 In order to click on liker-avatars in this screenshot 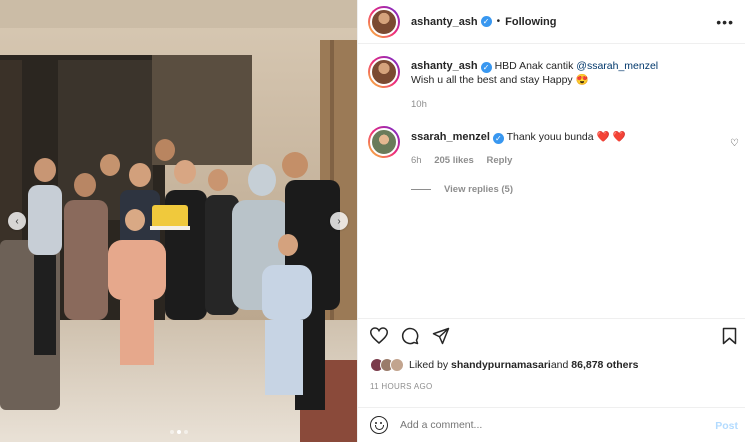, I will do `click(387, 365)`.